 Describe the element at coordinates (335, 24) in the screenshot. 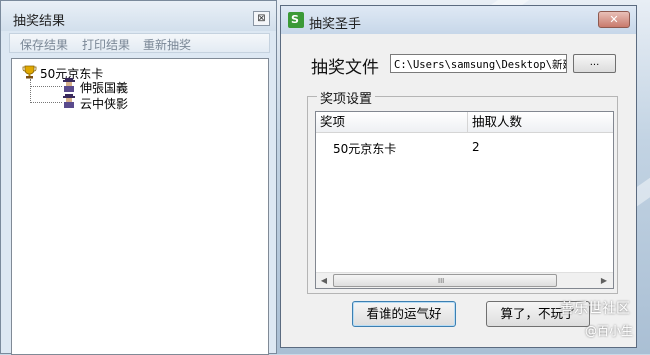

I see `lottery-window-title: 抽奖圣手` at that location.